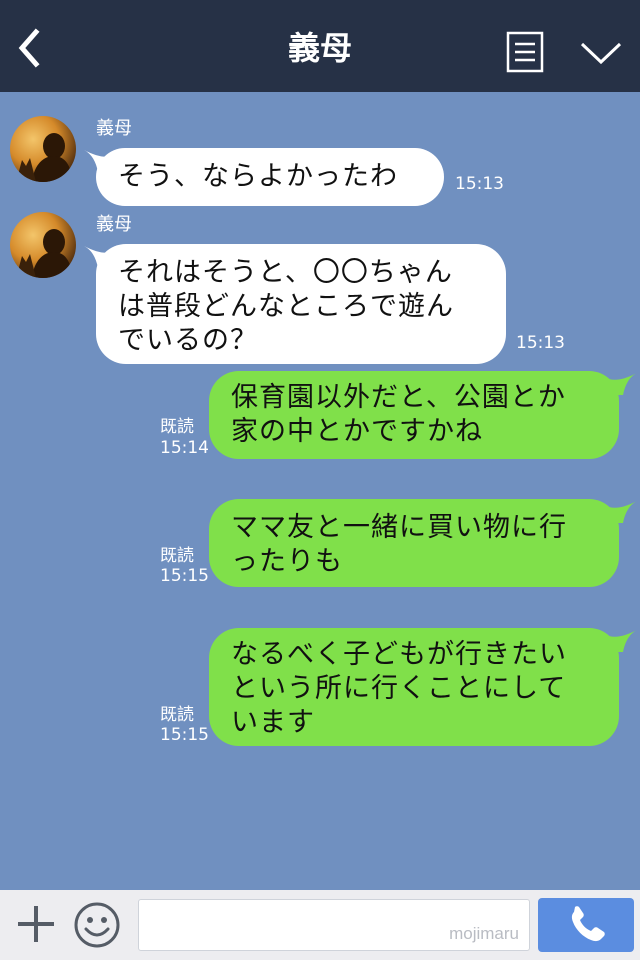 The image size is (640, 960). I want to click on emoji-button, so click(97, 925).